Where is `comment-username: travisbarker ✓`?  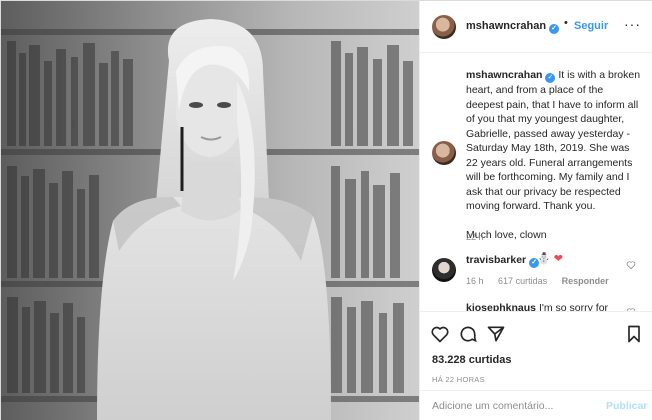 comment-username: travisbarker ✓ is located at coordinates (503, 261).